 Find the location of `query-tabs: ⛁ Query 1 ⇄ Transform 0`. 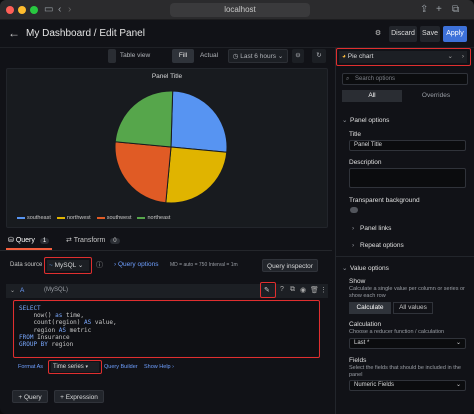

query-tabs: ⛁ Query 1 ⇄ Transform 0 is located at coordinates (166, 242).